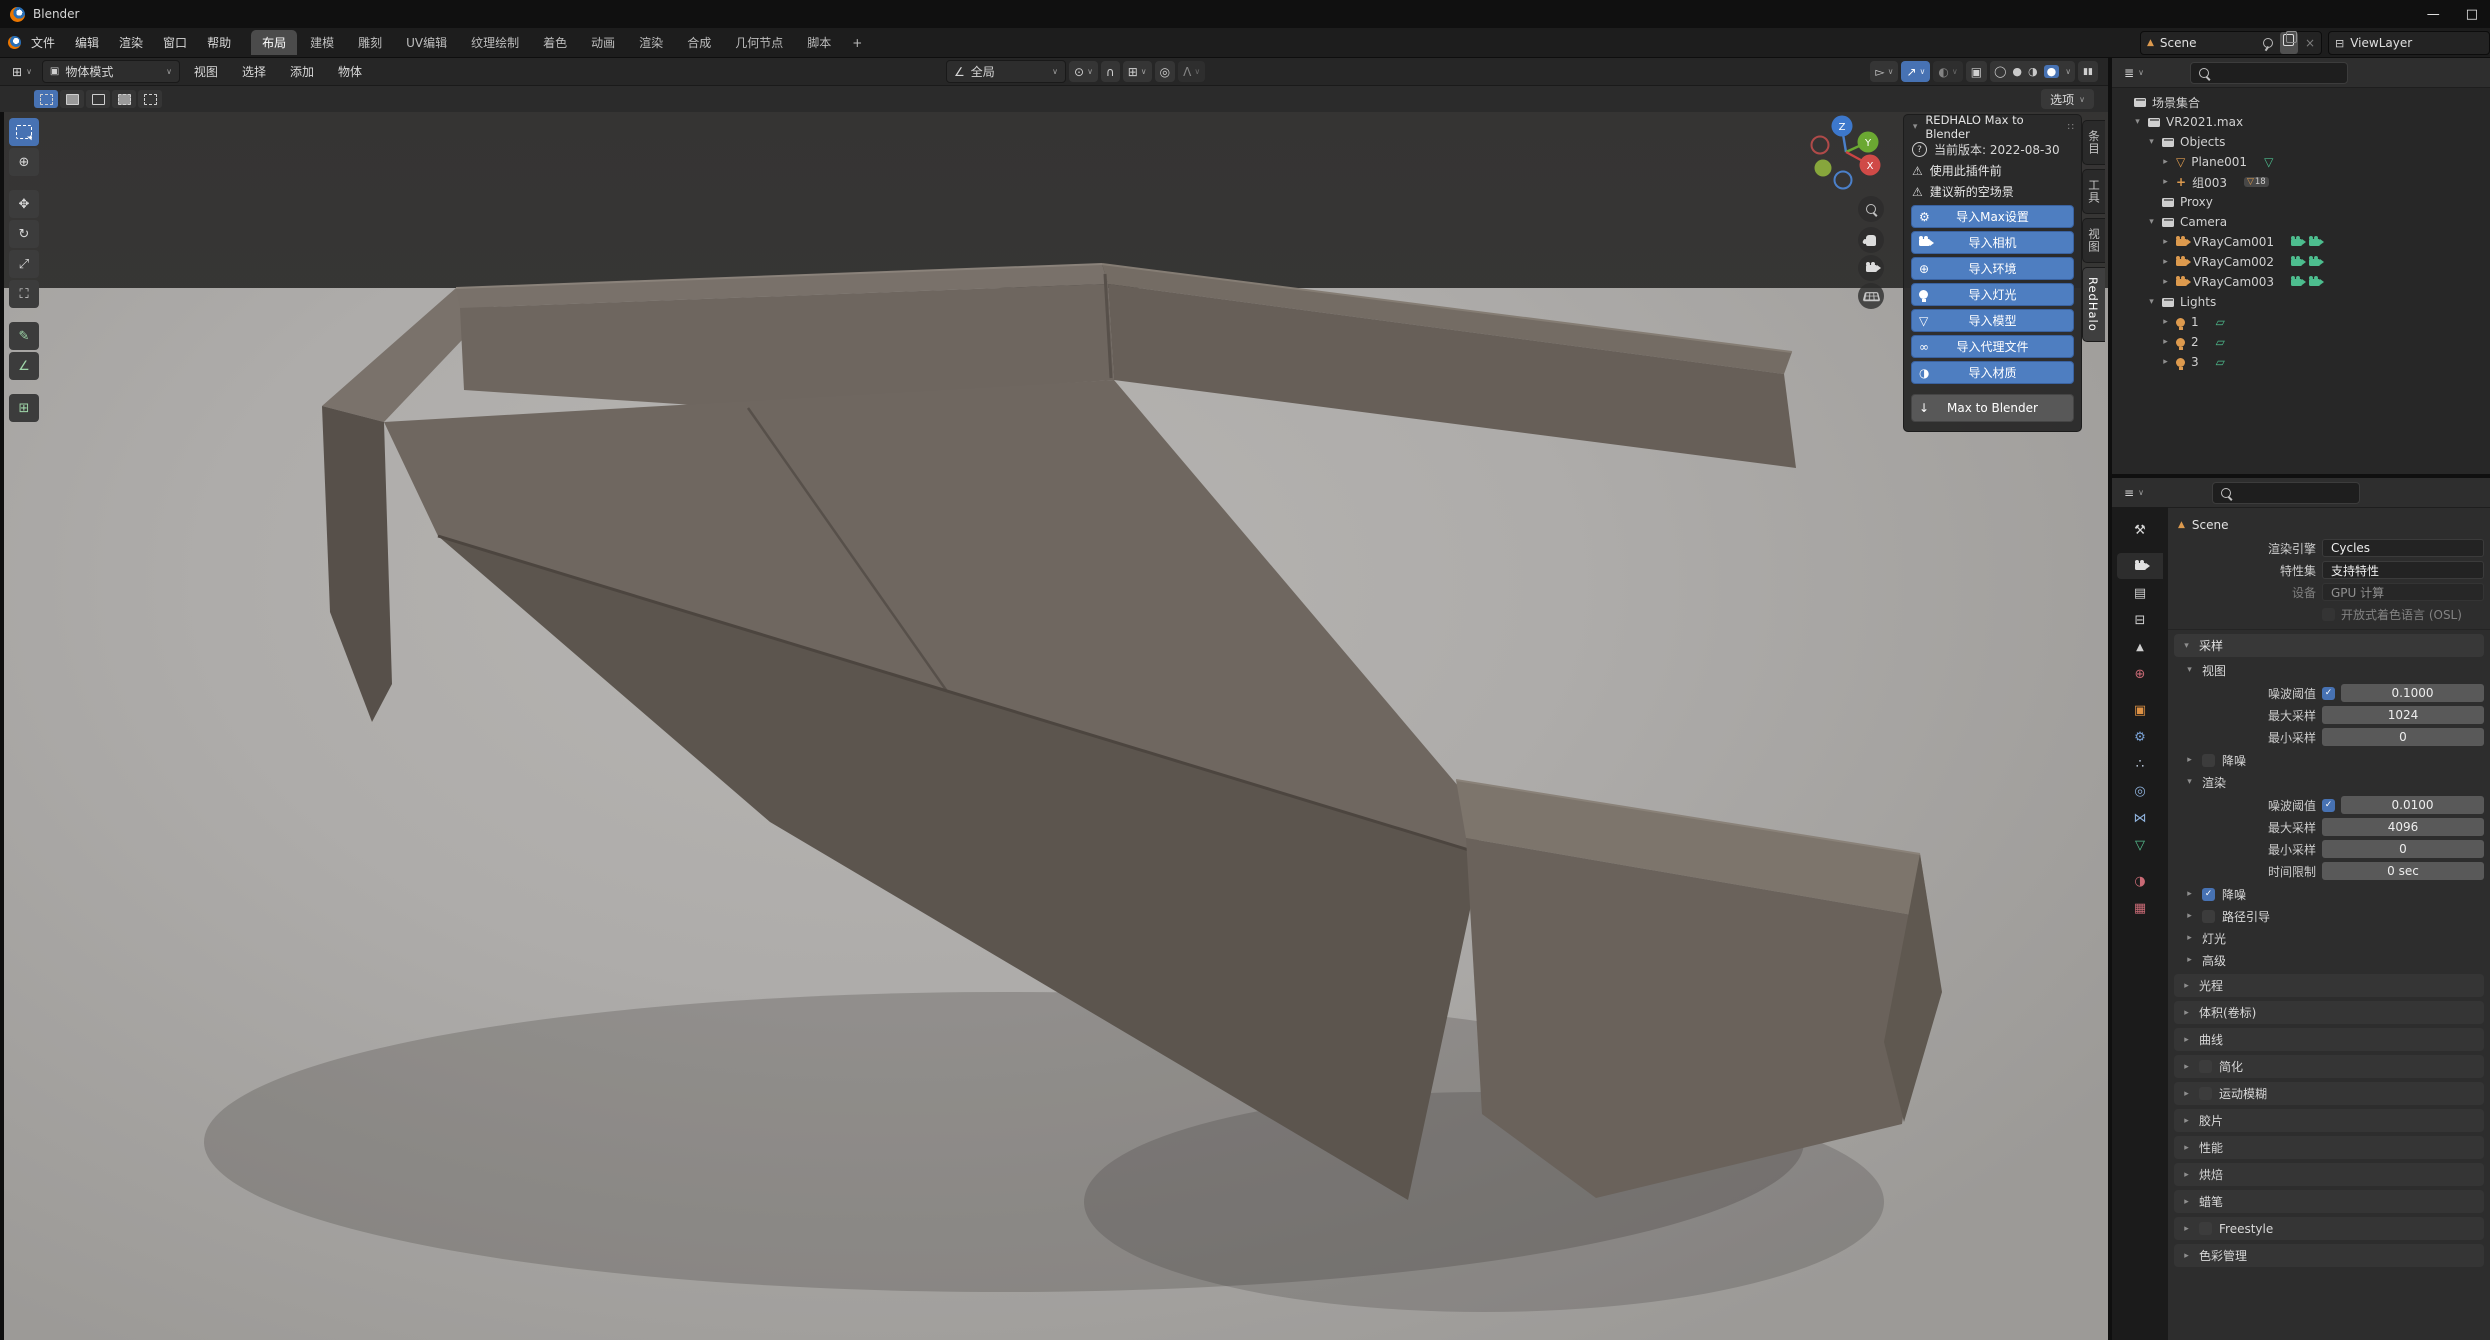 The image size is (2490, 1340). What do you see at coordinates (2328, 693) in the screenshot?
I see `noise-threshold-checkbox: ✓` at bounding box center [2328, 693].